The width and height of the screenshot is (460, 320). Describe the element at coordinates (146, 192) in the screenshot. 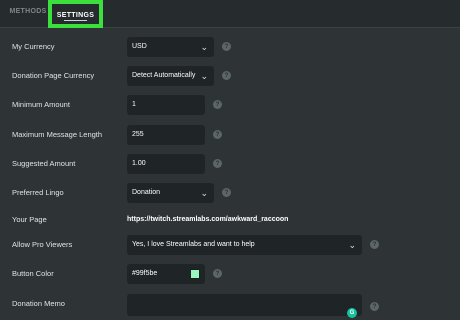

I see `lingo-value: Donation` at that location.